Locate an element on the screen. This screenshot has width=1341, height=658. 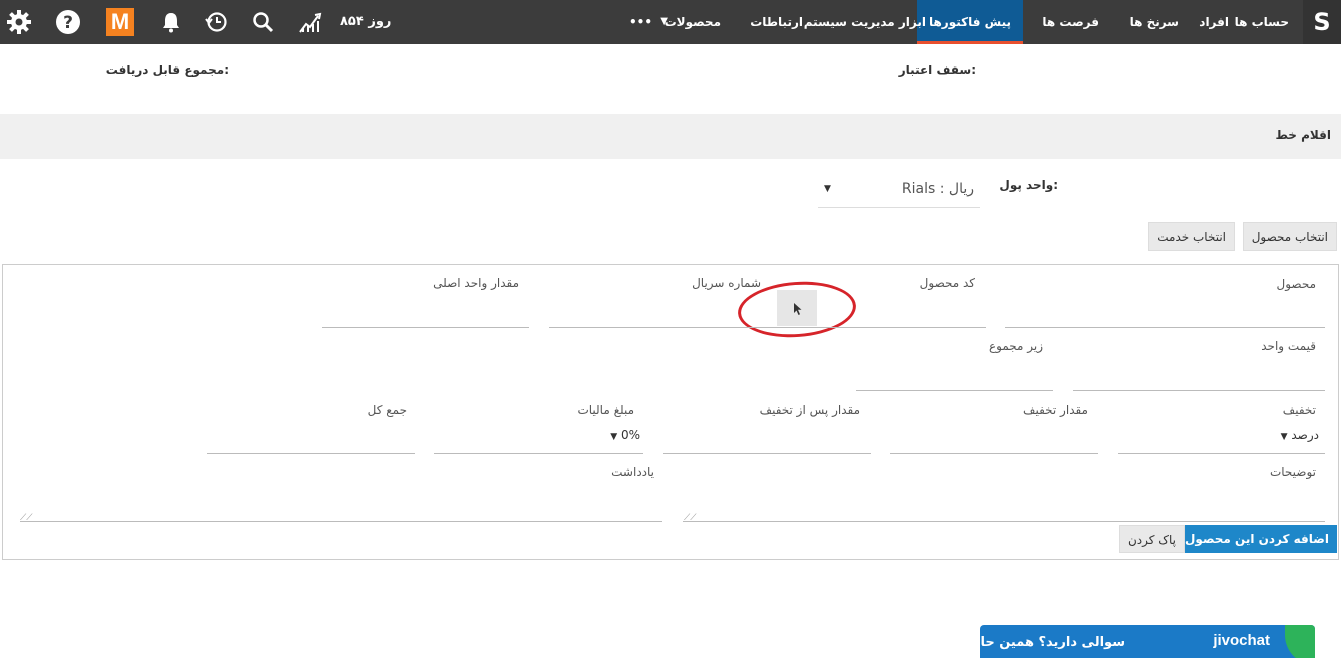
nav-contacts: افراد is located at coordinates (1214, 22).